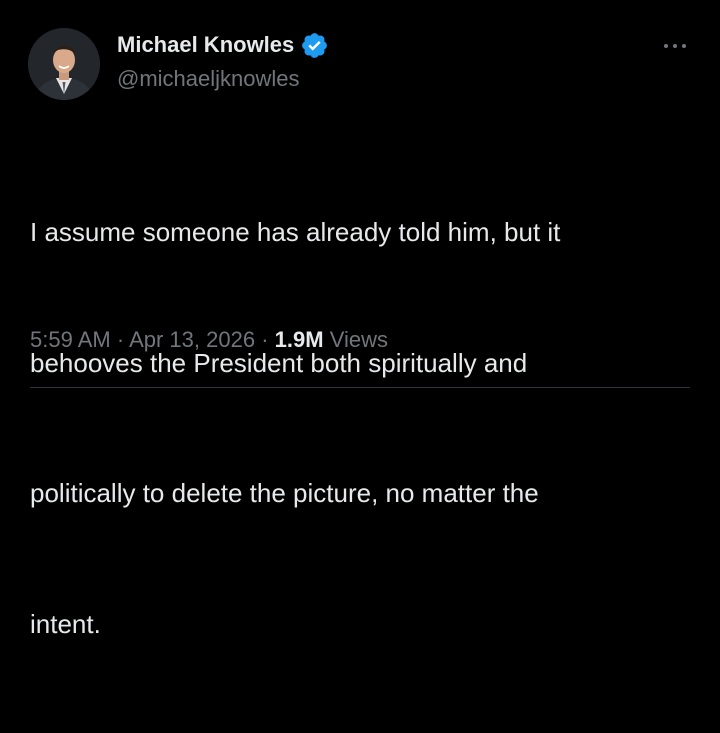  Describe the element at coordinates (192, 339) in the screenshot. I see `tweet-date: Apr 13, 2026` at that location.